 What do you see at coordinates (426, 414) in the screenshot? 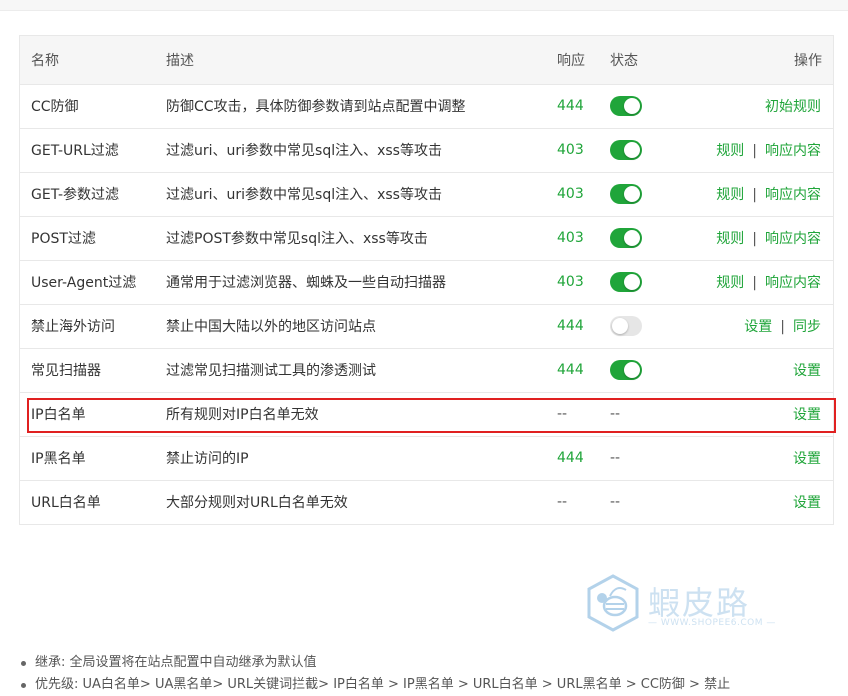
I see `table-row: IP白名单 所有规则对IP白名单无效 -- -- 设置` at bounding box center [426, 414].